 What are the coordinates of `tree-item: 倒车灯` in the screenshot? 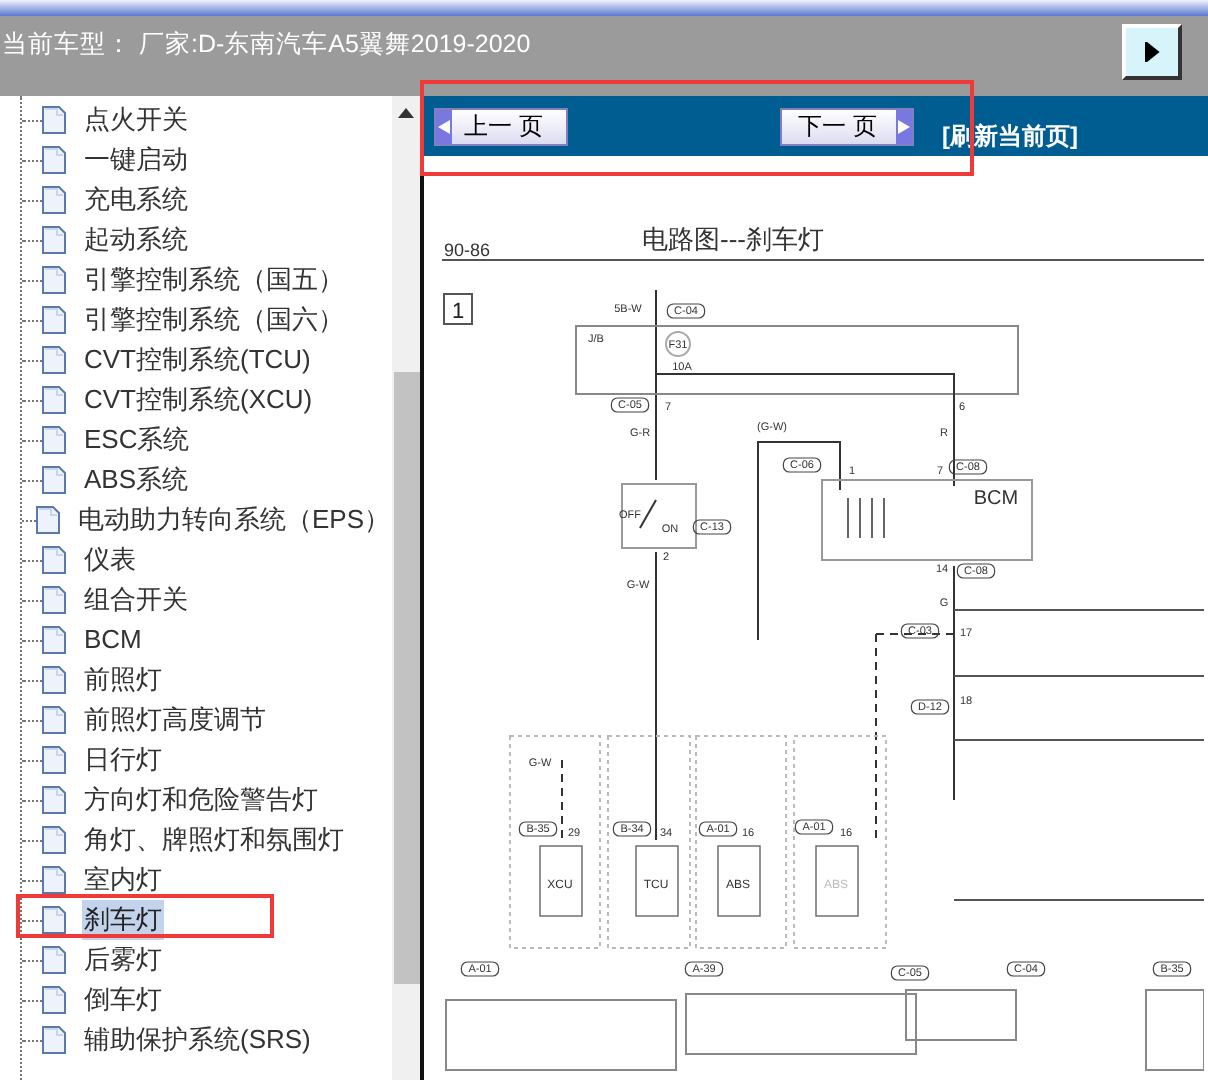 It's located at (123, 1000).